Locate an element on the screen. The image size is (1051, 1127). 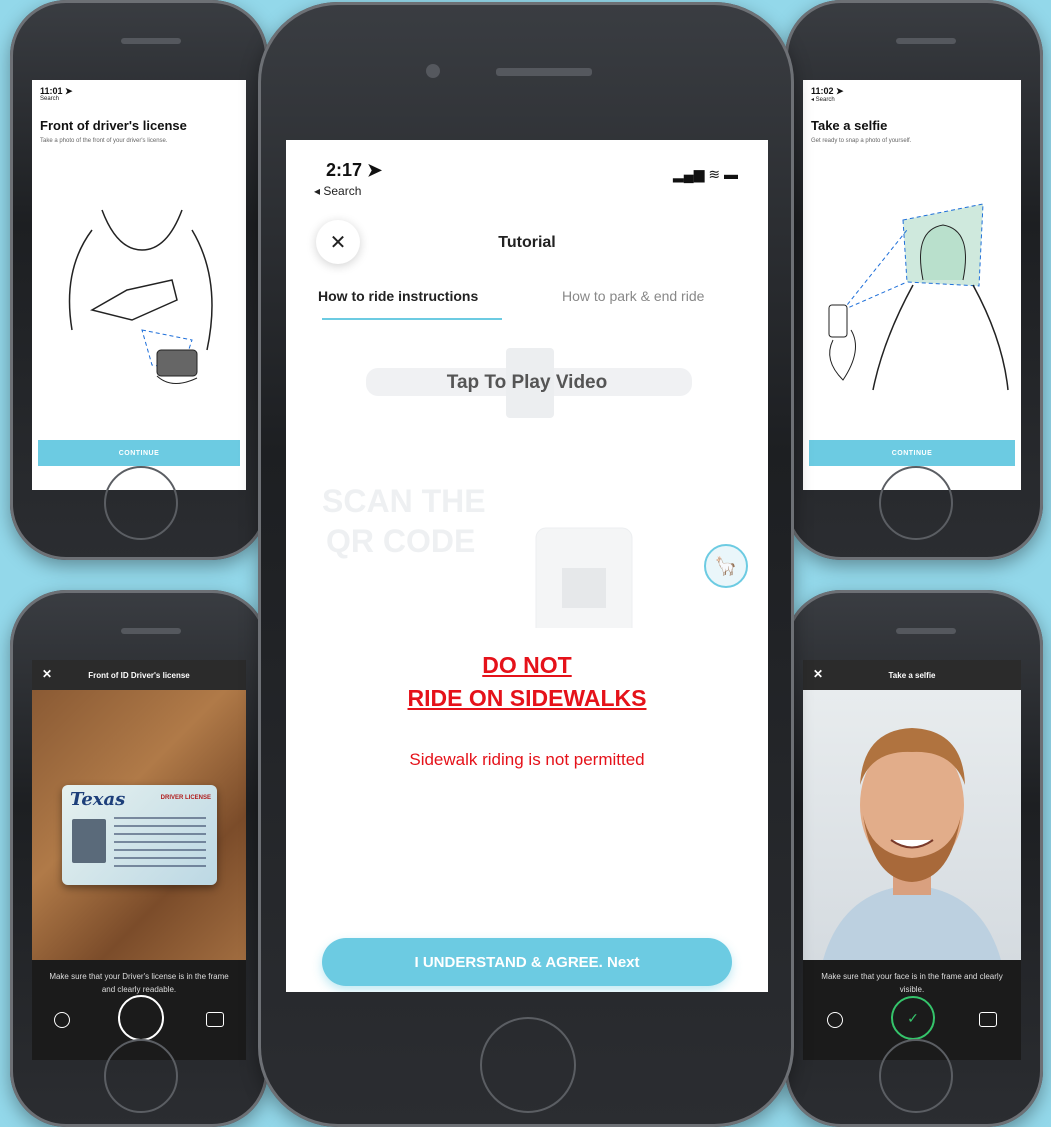
camera-view is located at coordinates (912, 825).